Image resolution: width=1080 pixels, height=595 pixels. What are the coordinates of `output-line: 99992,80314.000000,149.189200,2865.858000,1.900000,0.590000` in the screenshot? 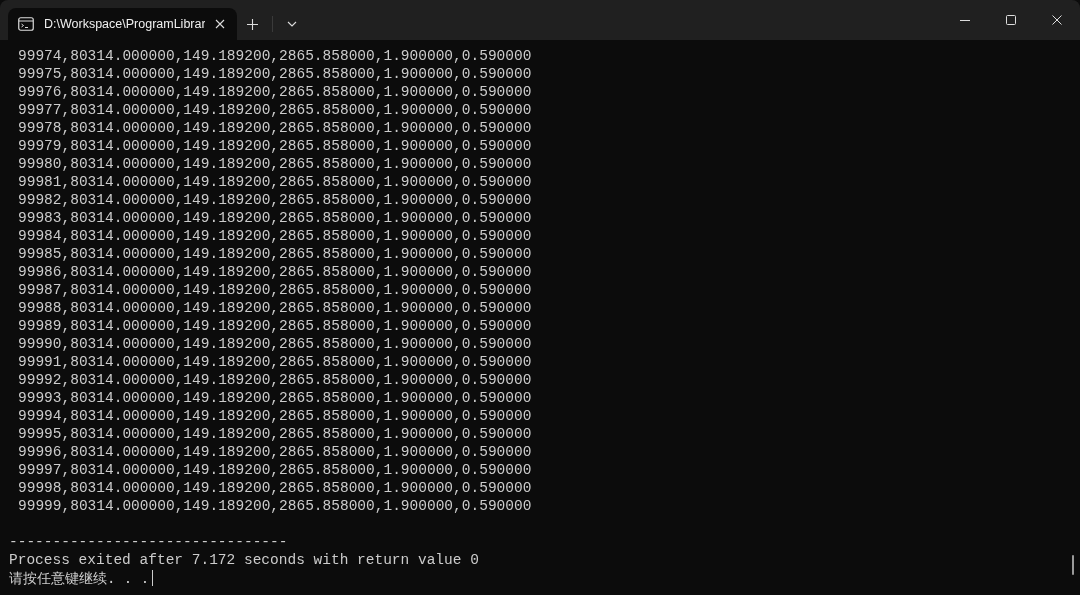 It's located at (275, 380).